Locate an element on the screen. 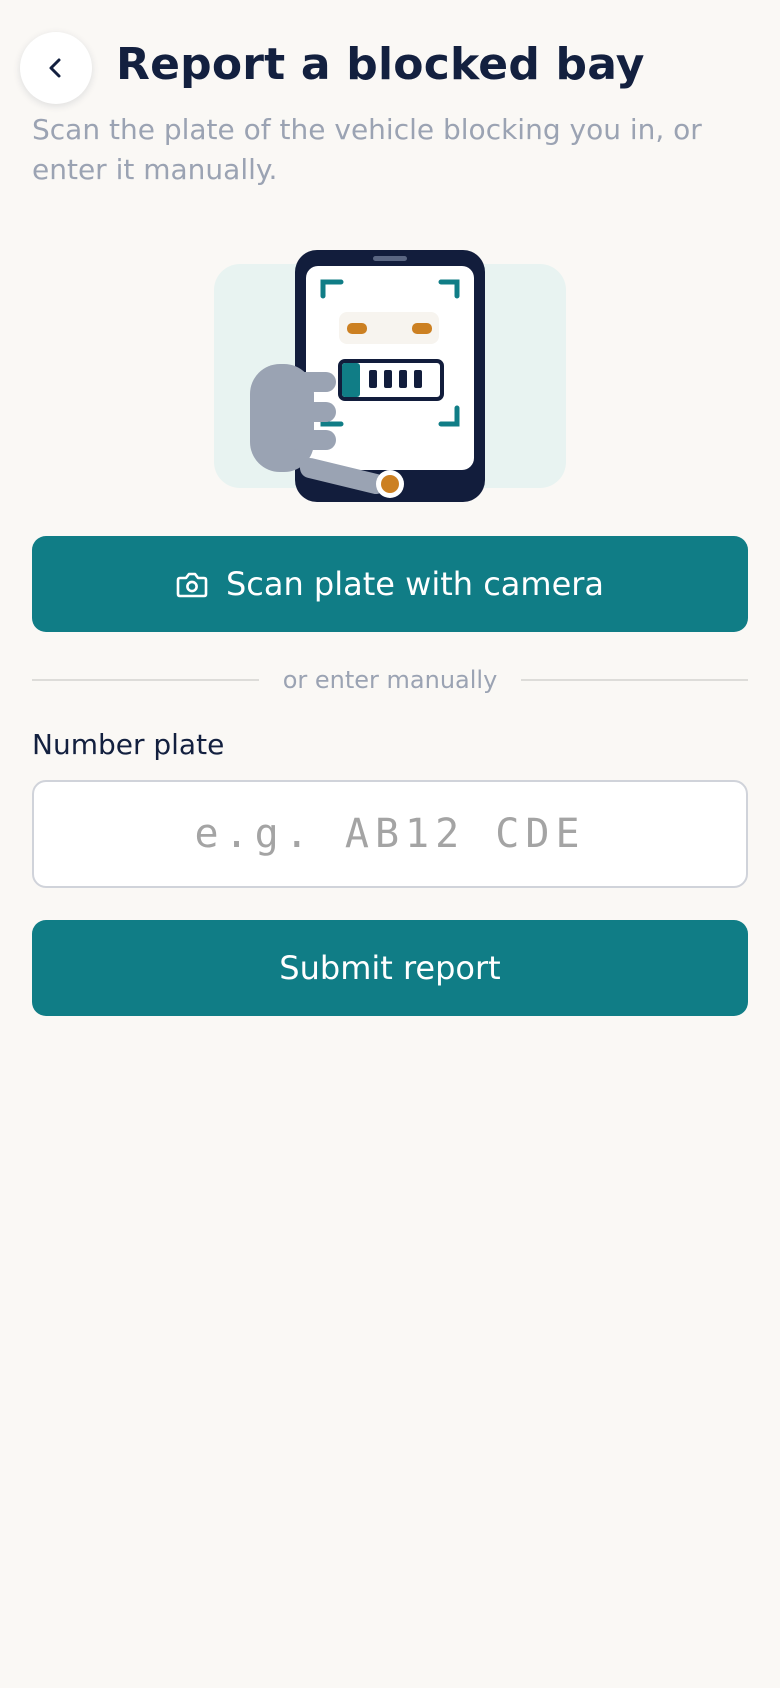  chevron-left-icon is located at coordinates (56, 68).